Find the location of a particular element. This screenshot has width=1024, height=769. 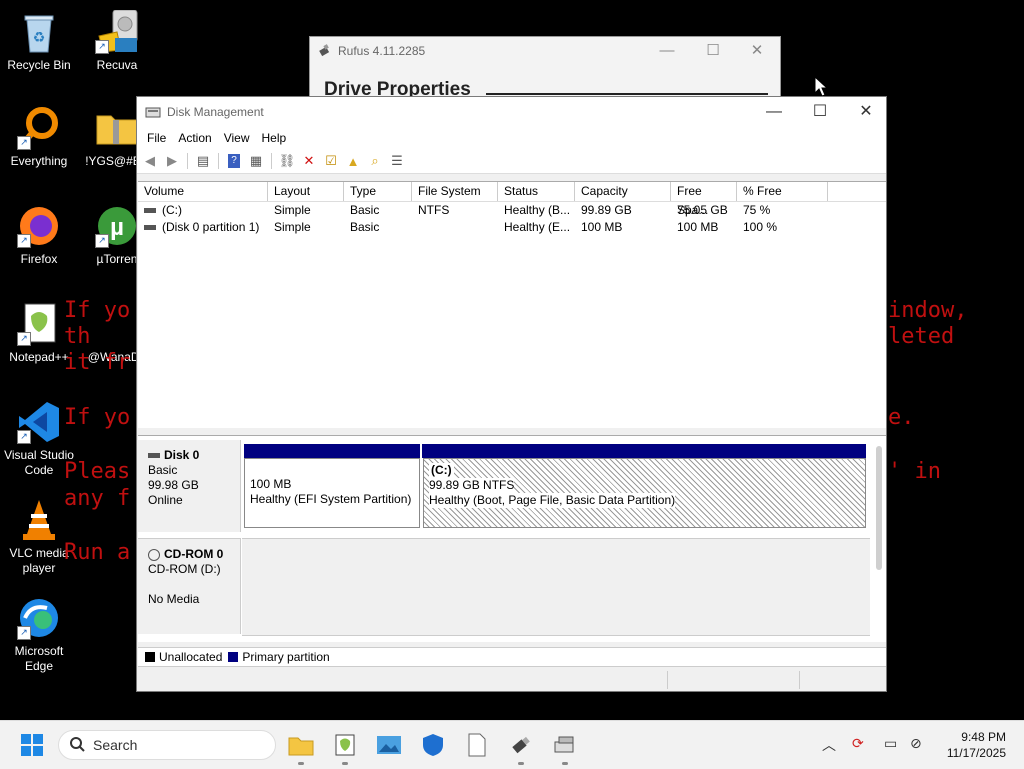

taskbar-search: Search is located at coordinates (167, 745).